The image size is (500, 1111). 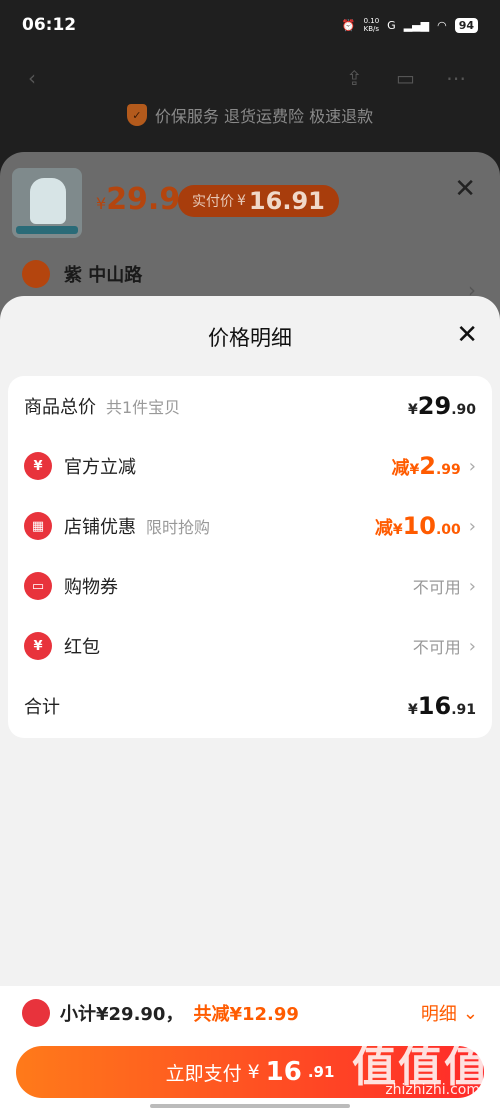 I want to click on more-icon: ⋯, so click(x=456, y=78).